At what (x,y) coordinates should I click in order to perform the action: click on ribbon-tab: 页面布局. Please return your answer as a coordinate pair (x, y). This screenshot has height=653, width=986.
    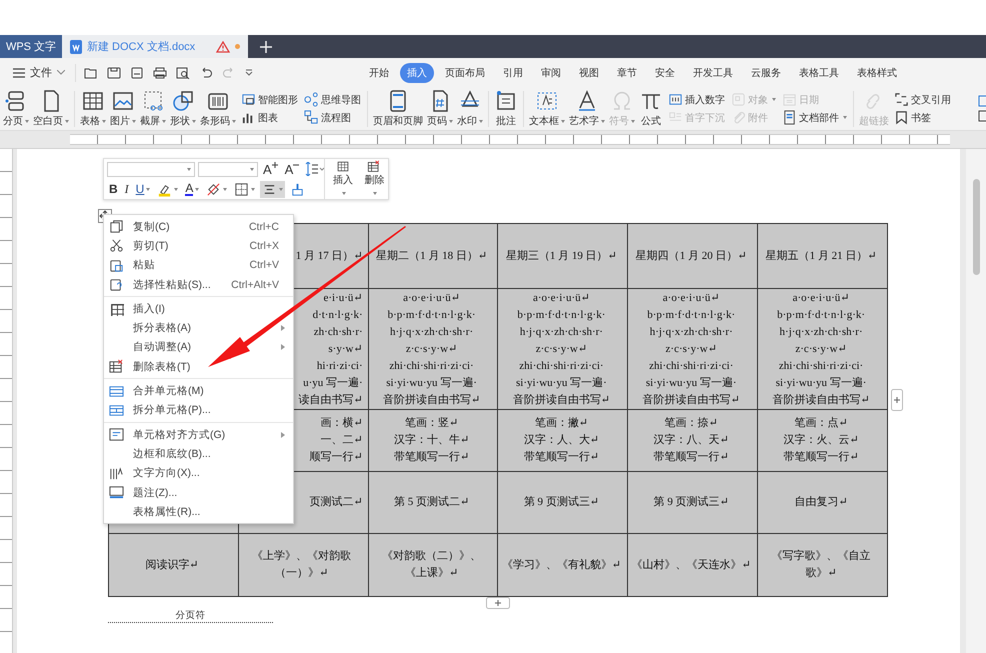
    Looking at the image, I should click on (465, 72).